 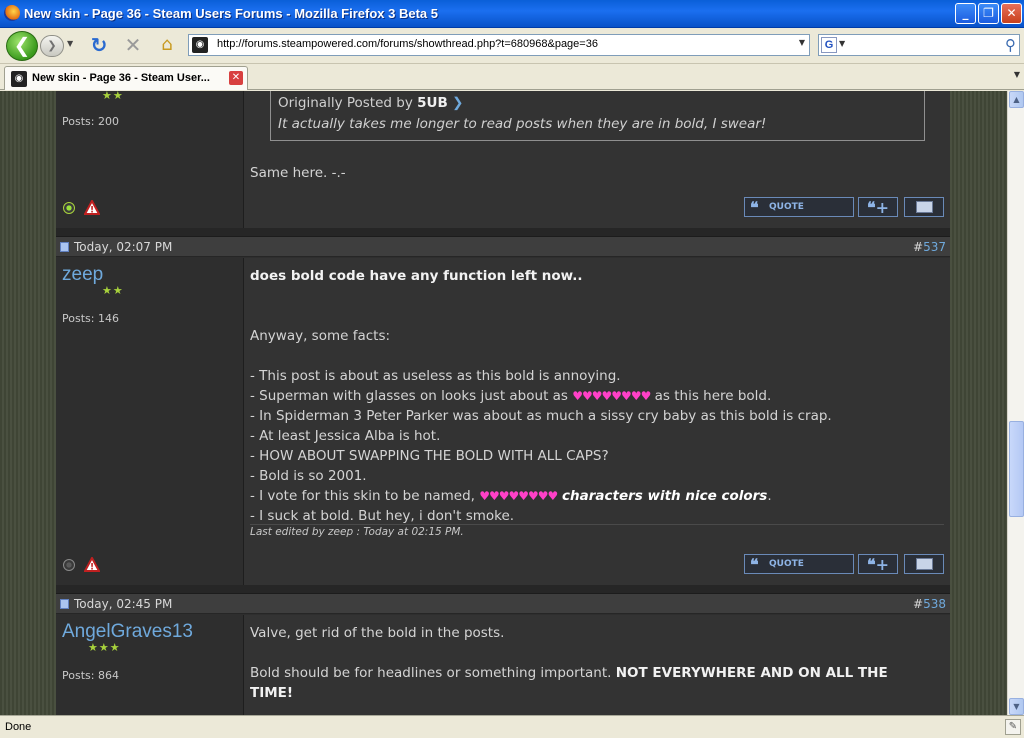 I want to click on post-number-link: 538, so click(x=934, y=604).